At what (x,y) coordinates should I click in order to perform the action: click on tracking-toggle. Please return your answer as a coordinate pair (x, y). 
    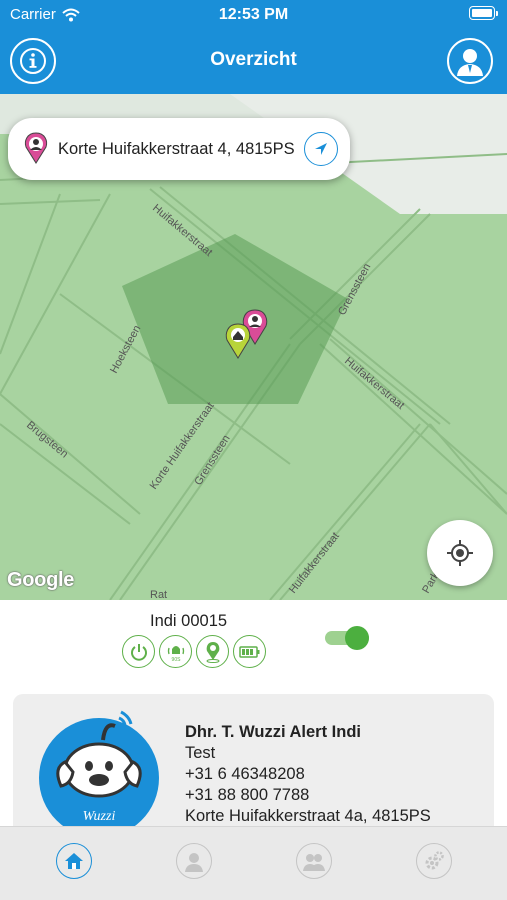
    Looking at the image, I should click on (347, 638).